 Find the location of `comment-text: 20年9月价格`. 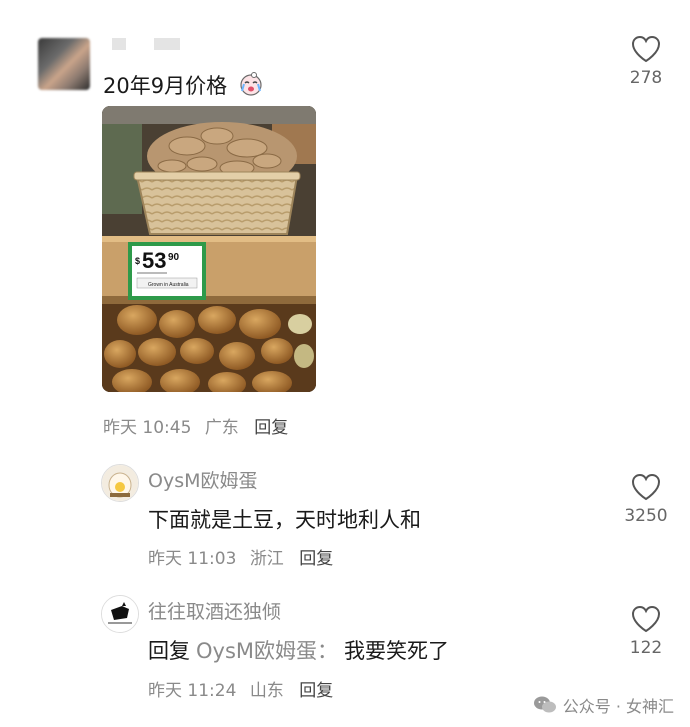

comment-text: 20年9月价格 is located at coordinates (183, 85).